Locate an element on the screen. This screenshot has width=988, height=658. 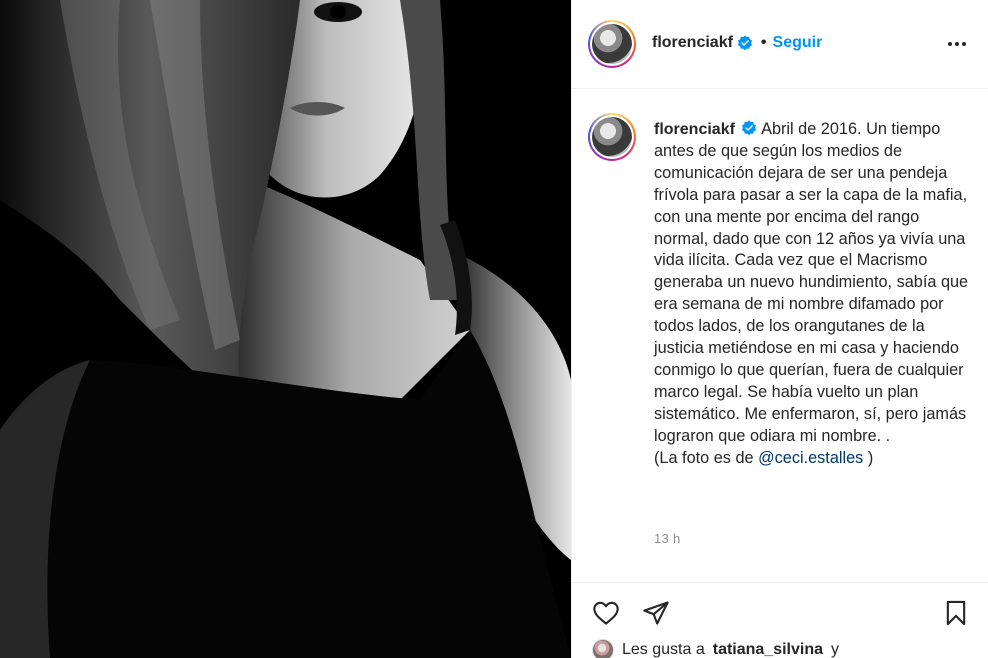
likes-summary: Les gusta a tatiana_silvina y is located at coordinates (715, 648).